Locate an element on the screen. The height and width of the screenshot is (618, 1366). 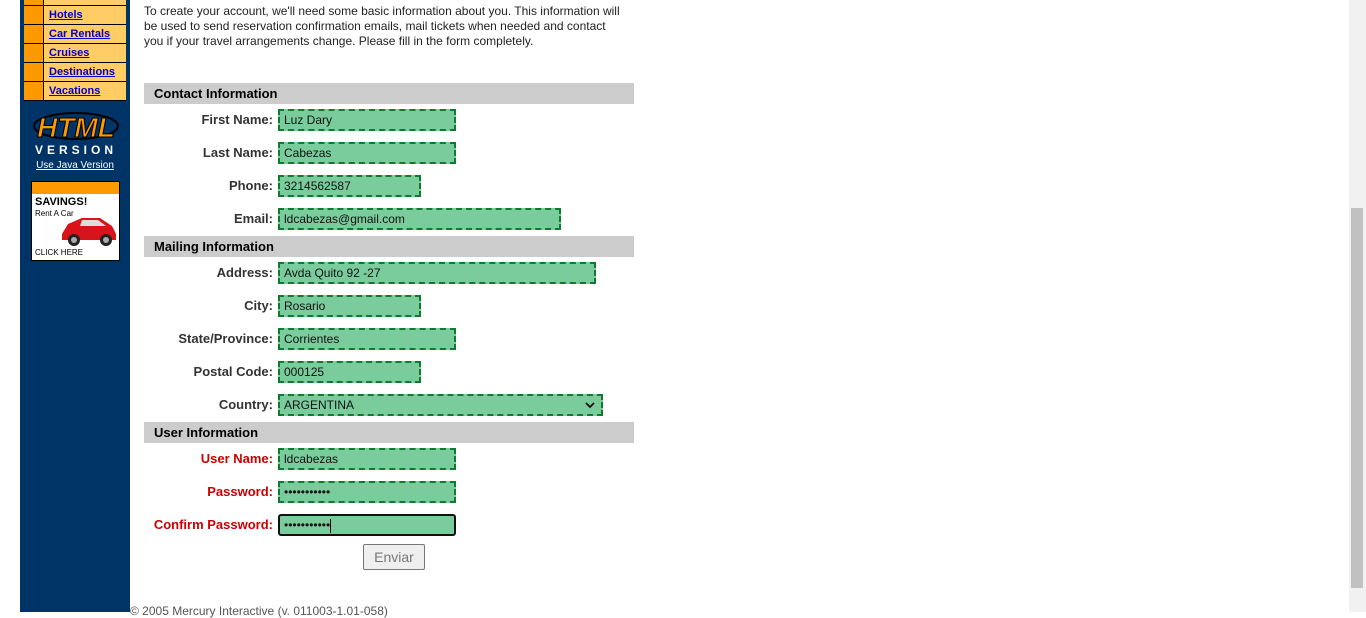
sidebar-item-label: Car Rentals is located at coordinates (85, 34).